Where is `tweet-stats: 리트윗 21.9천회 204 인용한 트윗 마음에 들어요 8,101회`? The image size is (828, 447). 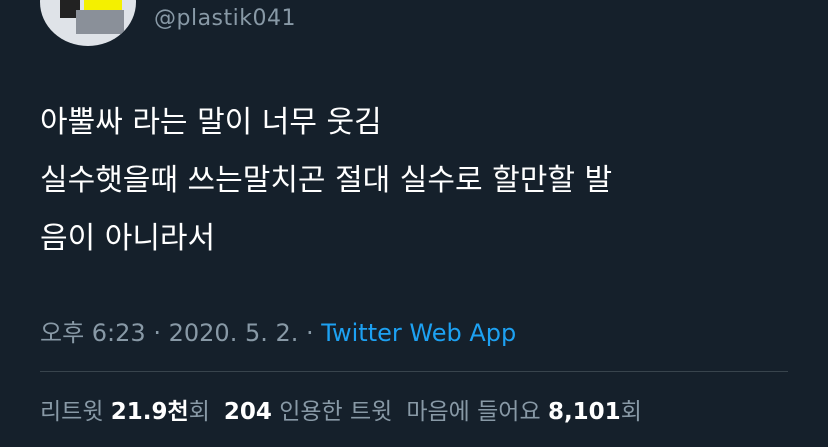
tweet-stats: 리트윗 21.9천회 204 인용한 트윗 마음에 들어요 8,101회 is located at coordinates (341, 409).